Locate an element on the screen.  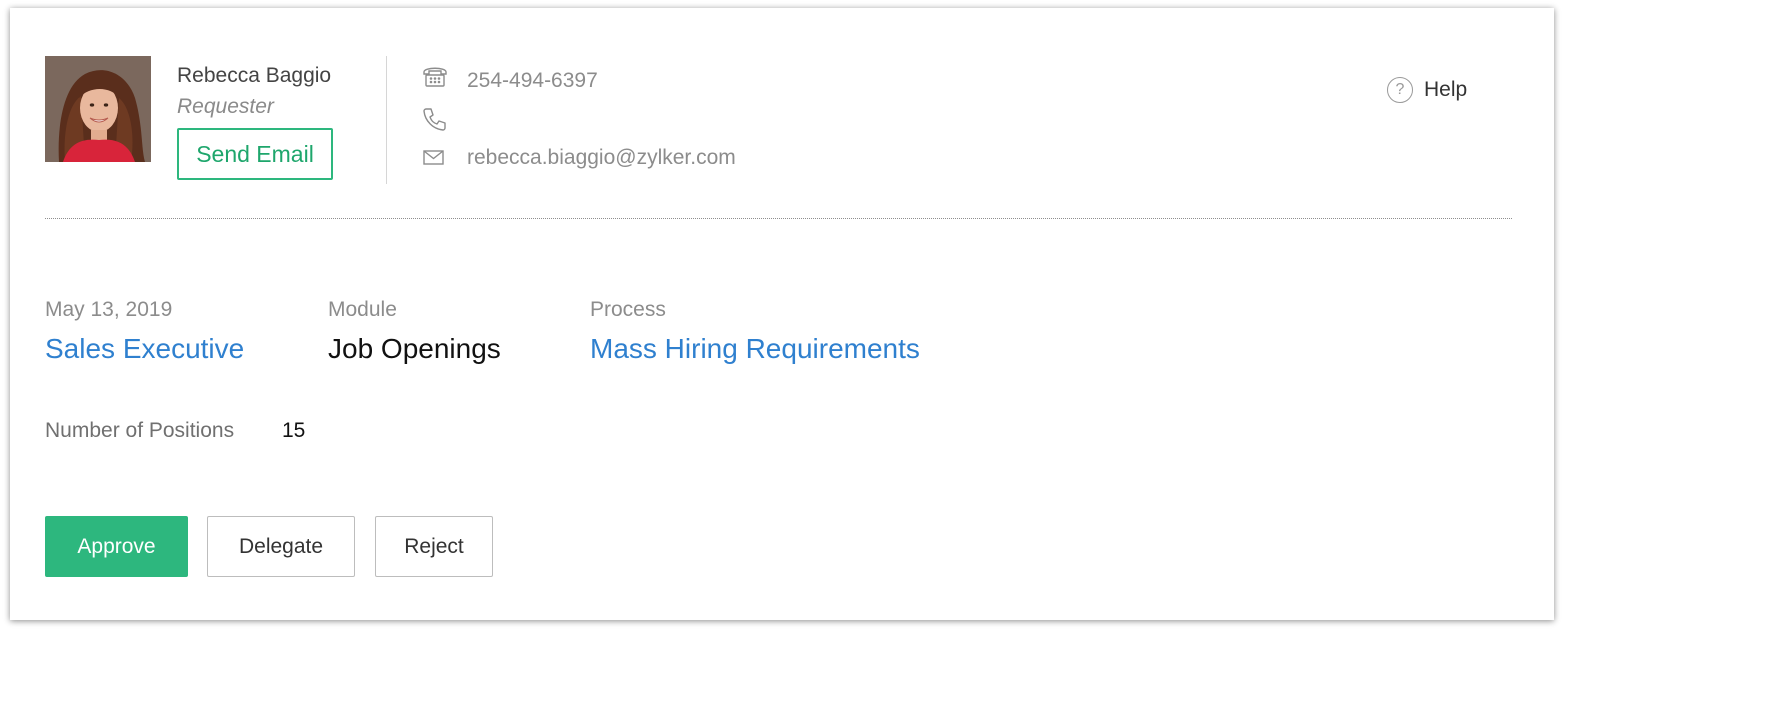
avatar is located at coordinates (98, 109).